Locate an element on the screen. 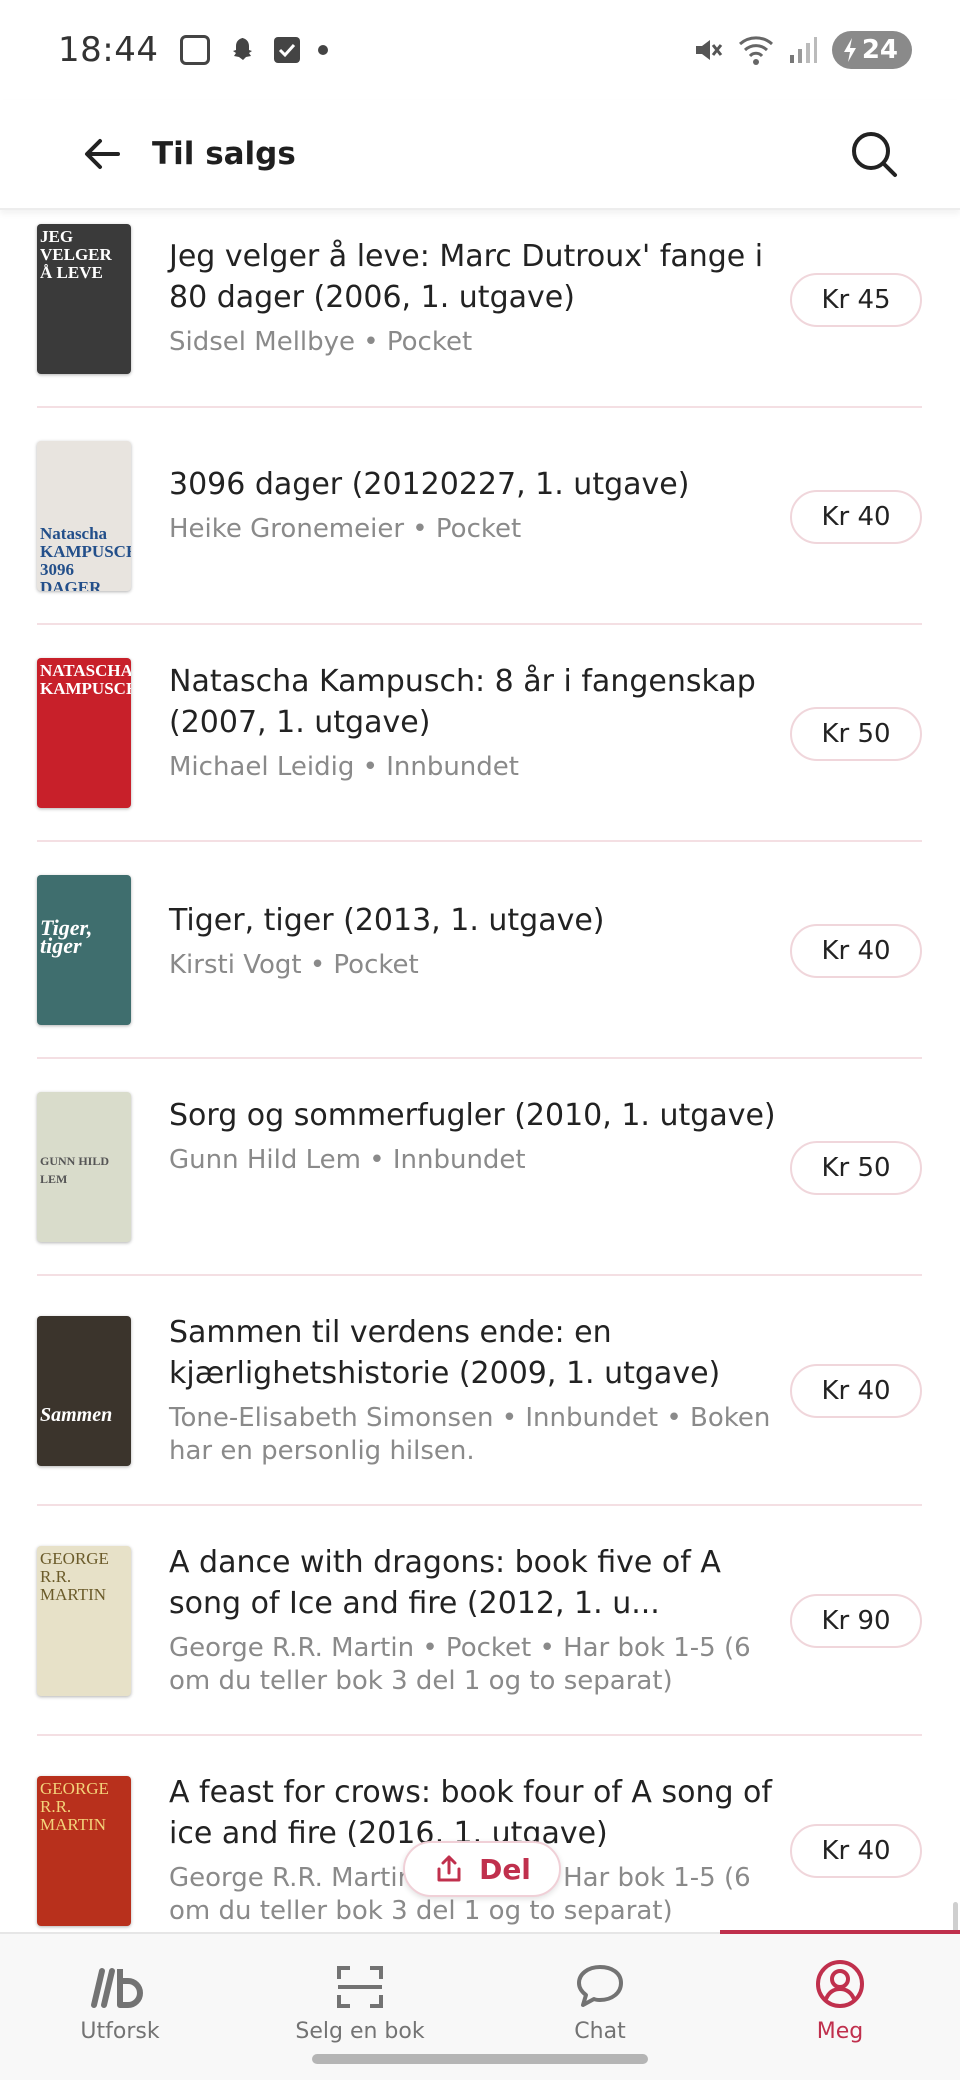 Image resolution: width=960 pixels, height=2080 pixels. book-meta: Michael Leidig • Innbundet is located at coordinates (344, 767).